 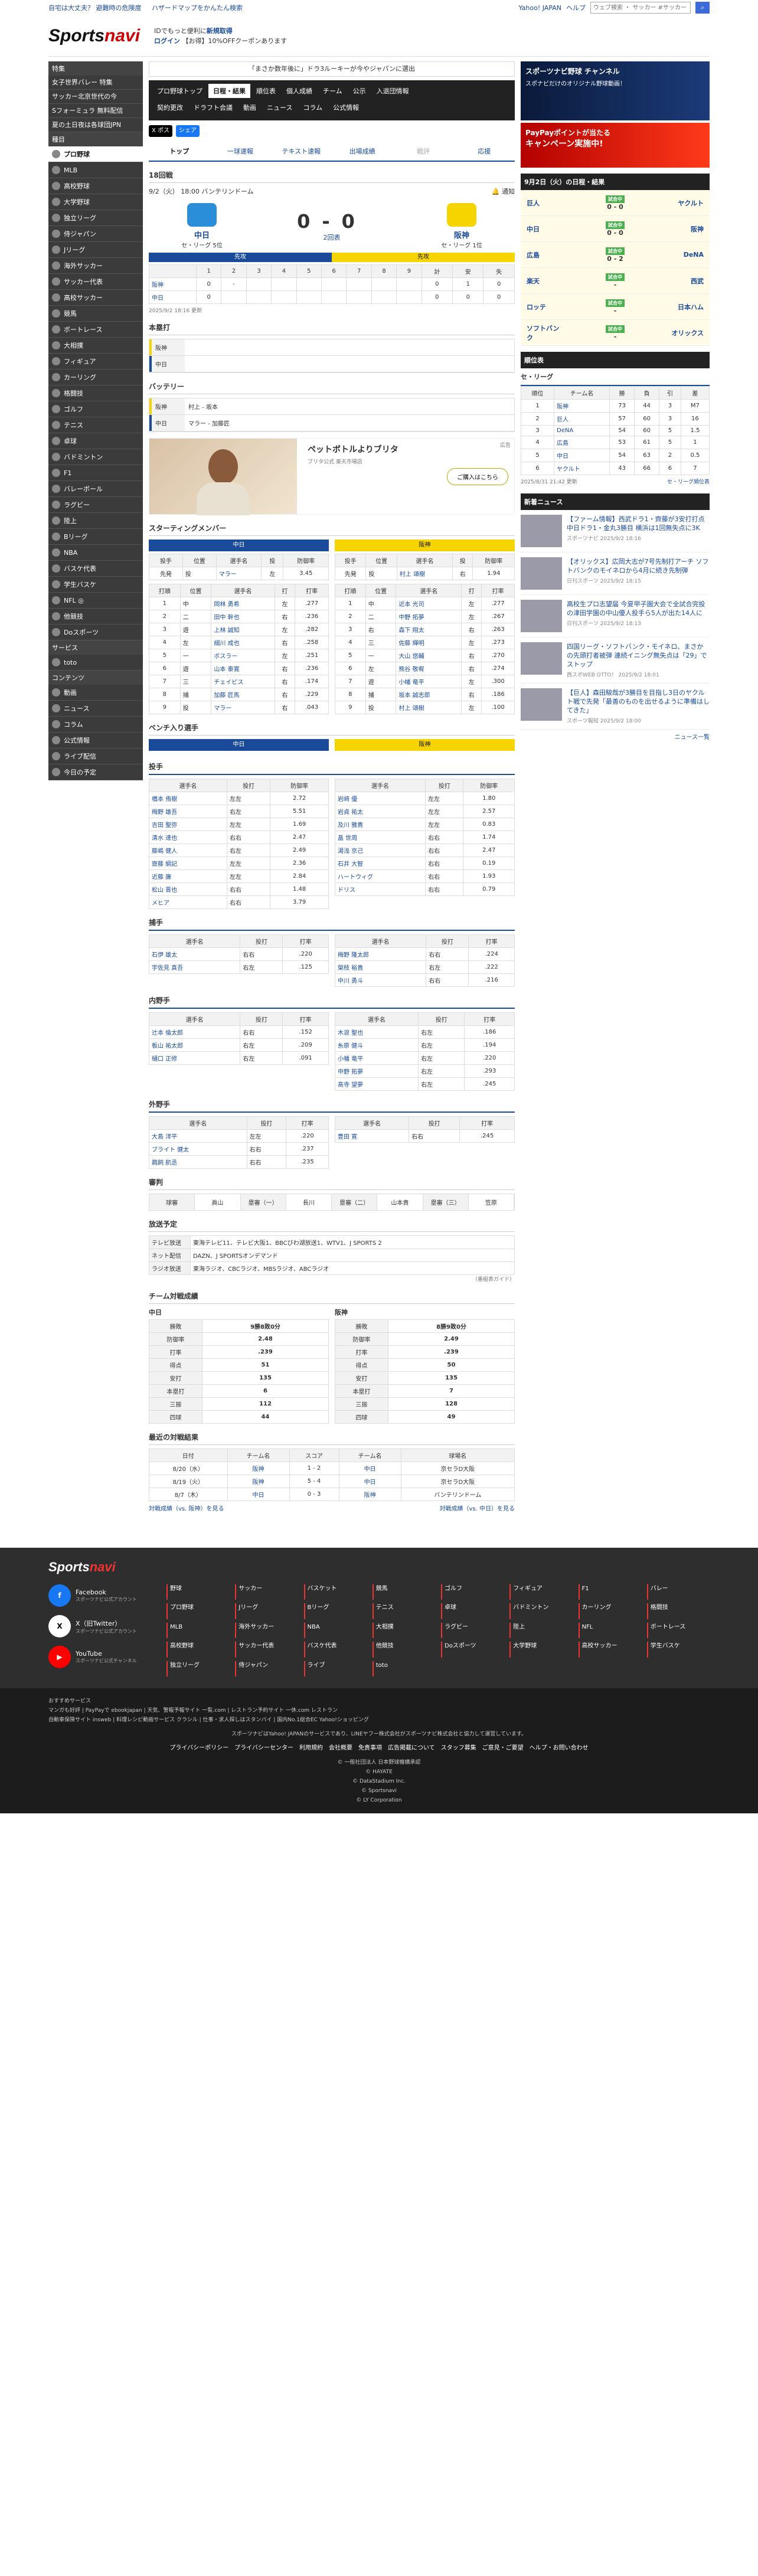 I want to click on game-tab: トップ, so click(x=179, y=151).